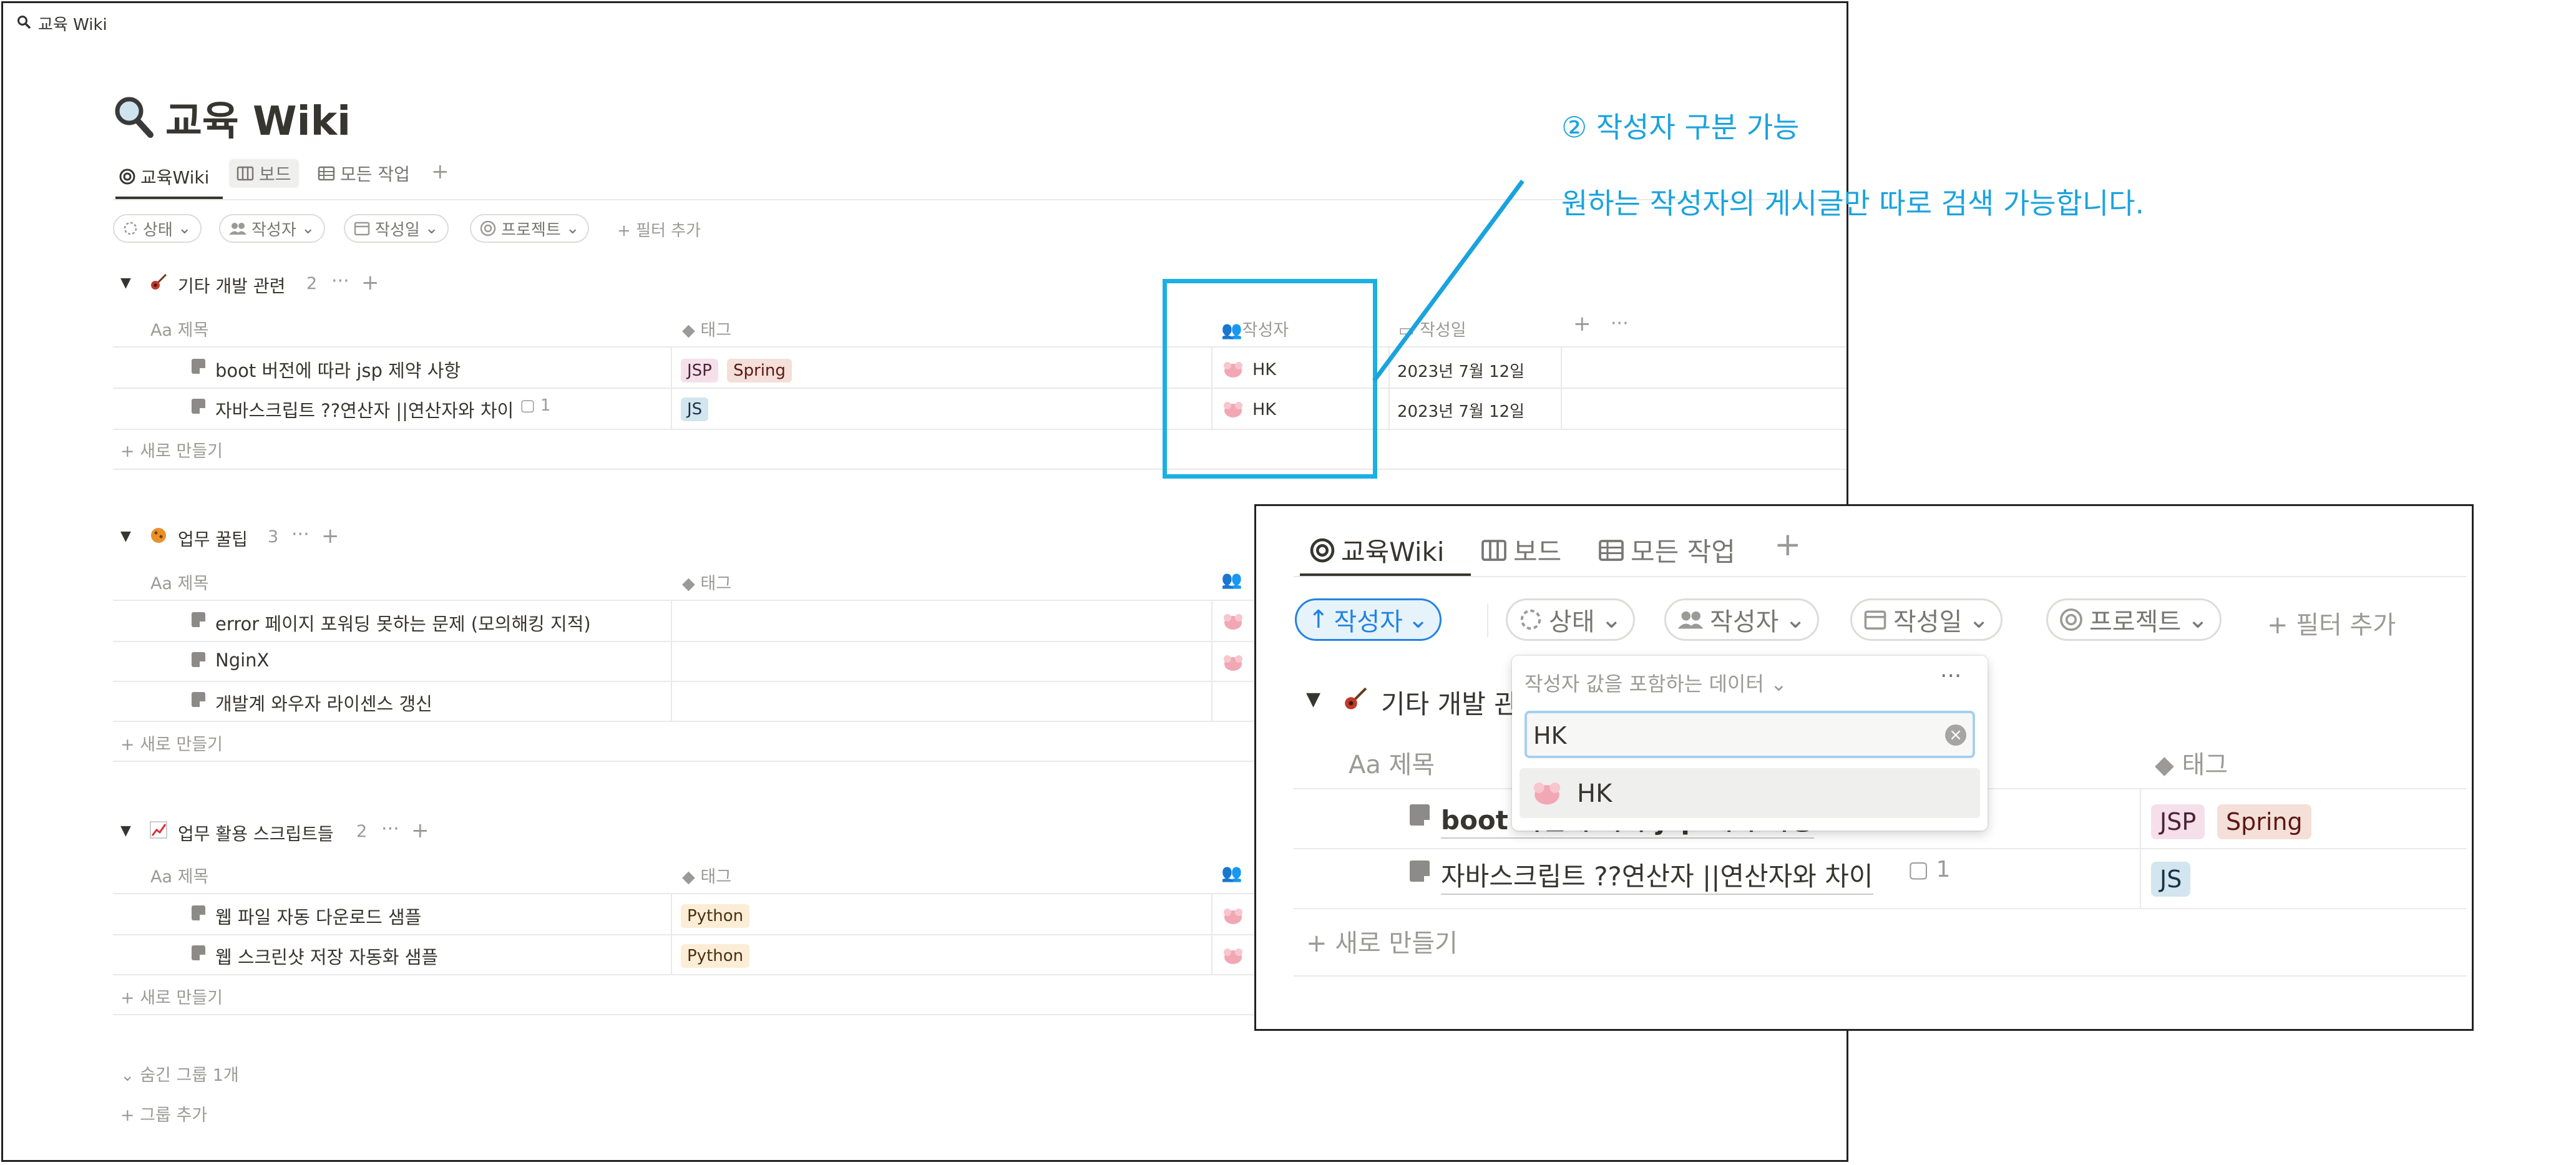 The width and height of the screenshot is (2576, 1165). Describe the element at coordinates (527, 405) in the screenshot. I see `comment-icon: ▢` at that location.